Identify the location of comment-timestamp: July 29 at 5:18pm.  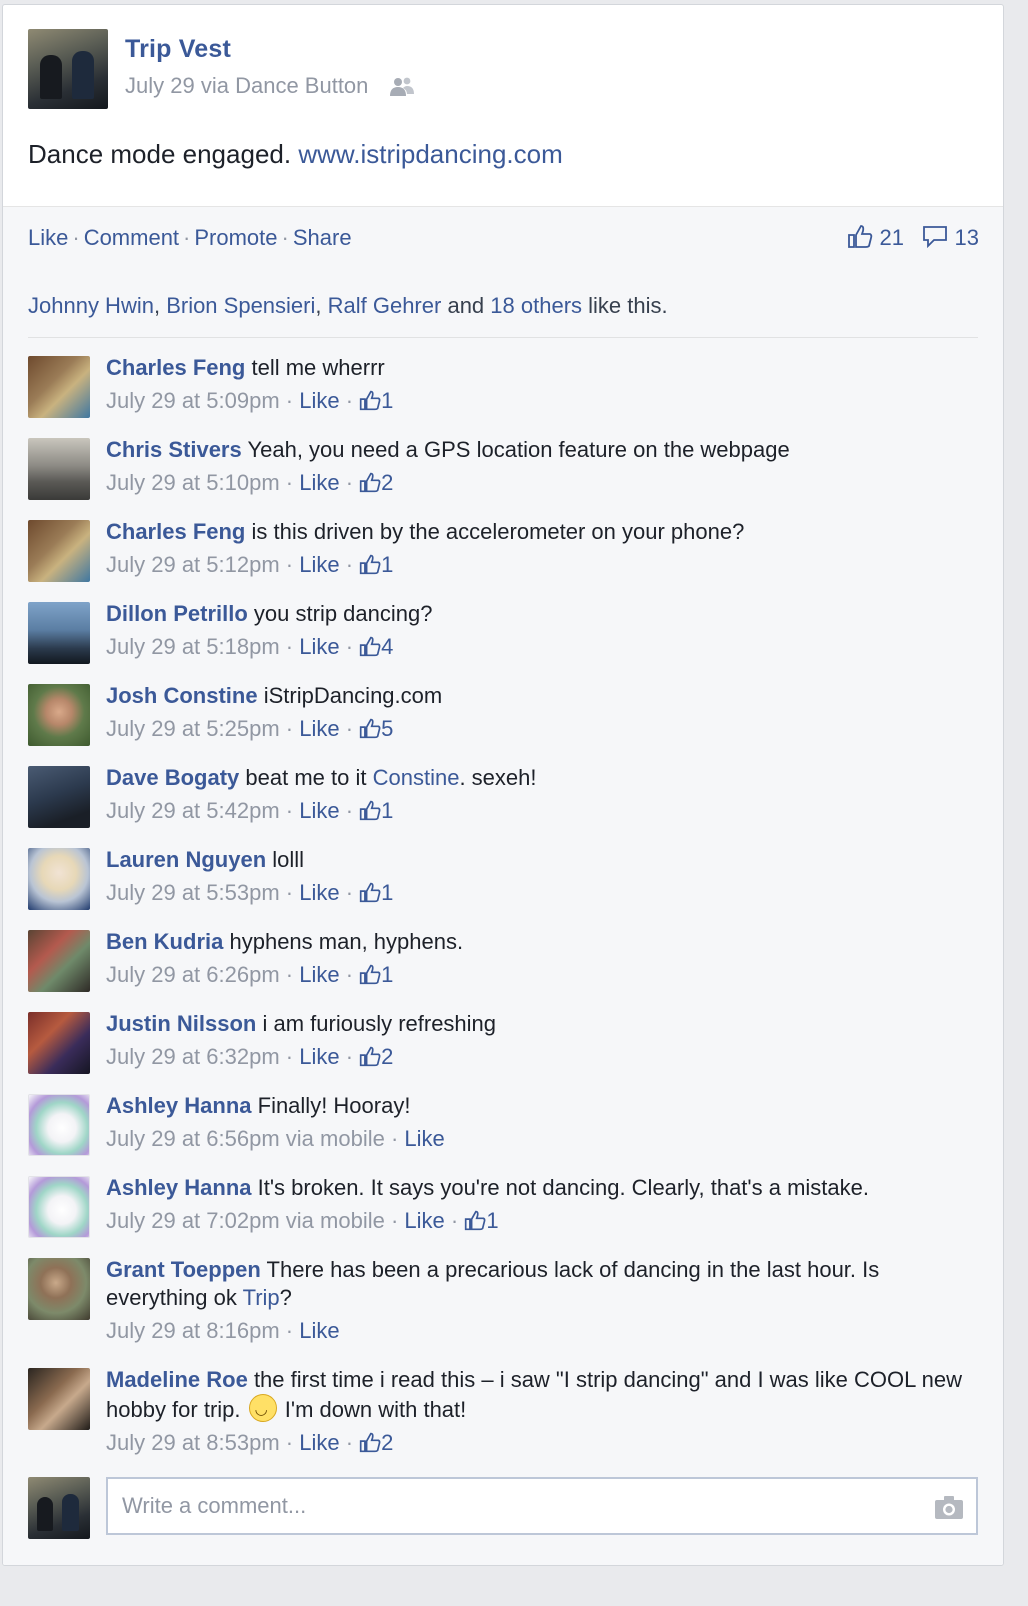
(193, 646).